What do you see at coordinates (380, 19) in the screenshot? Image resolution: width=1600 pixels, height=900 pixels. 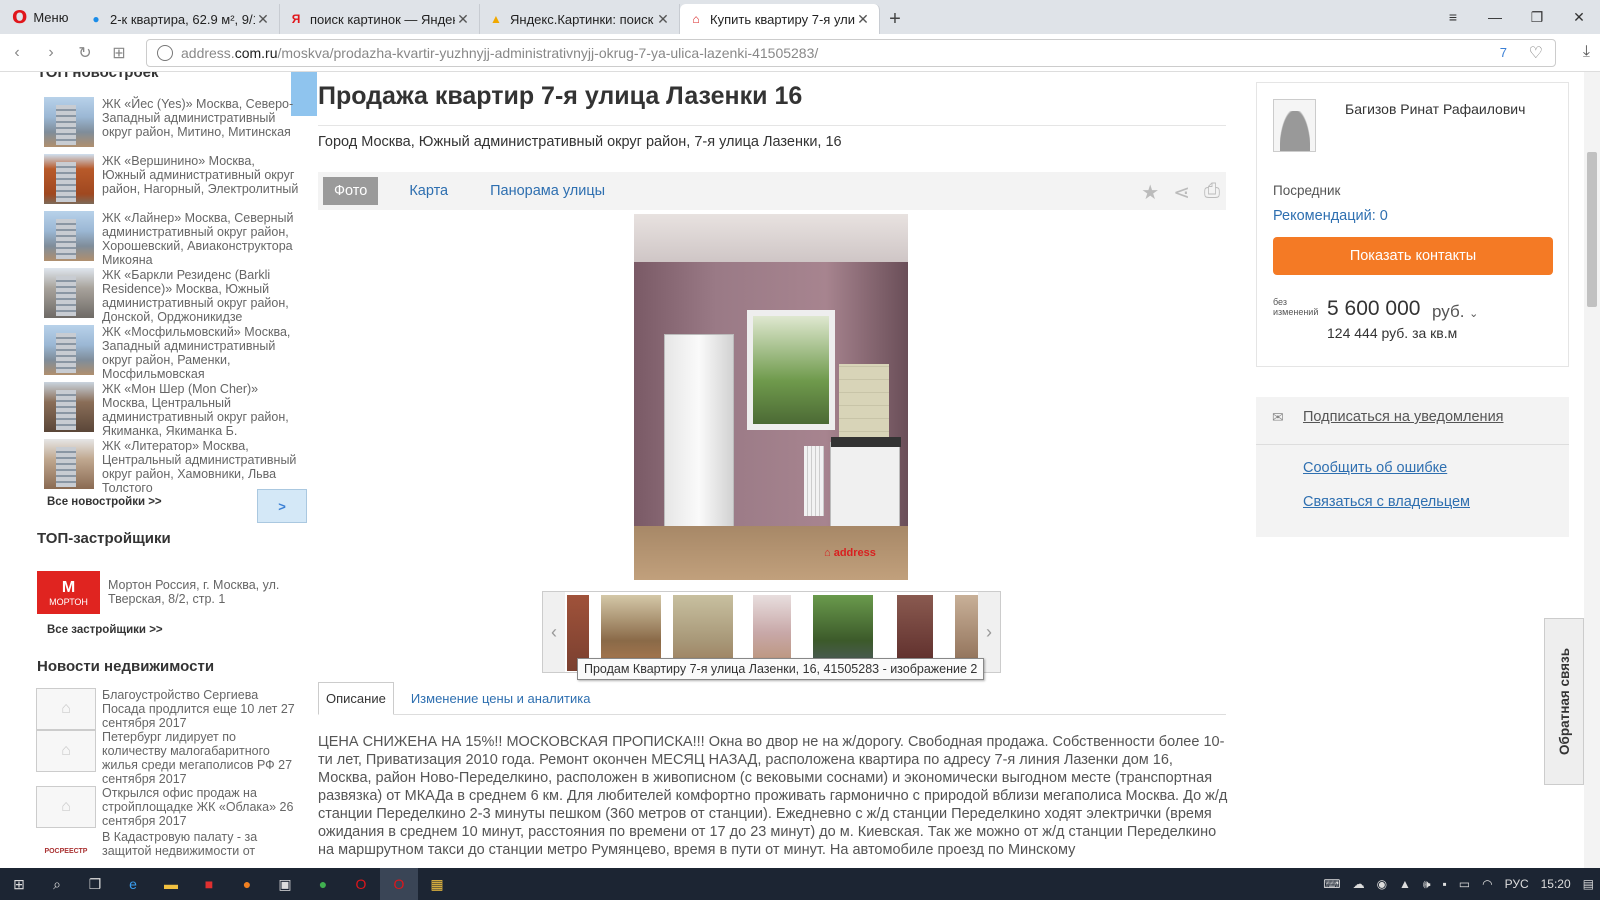 I see `browser-tab: Япоиск картинок — Яндек ✕` at bounding box center [380, 19].